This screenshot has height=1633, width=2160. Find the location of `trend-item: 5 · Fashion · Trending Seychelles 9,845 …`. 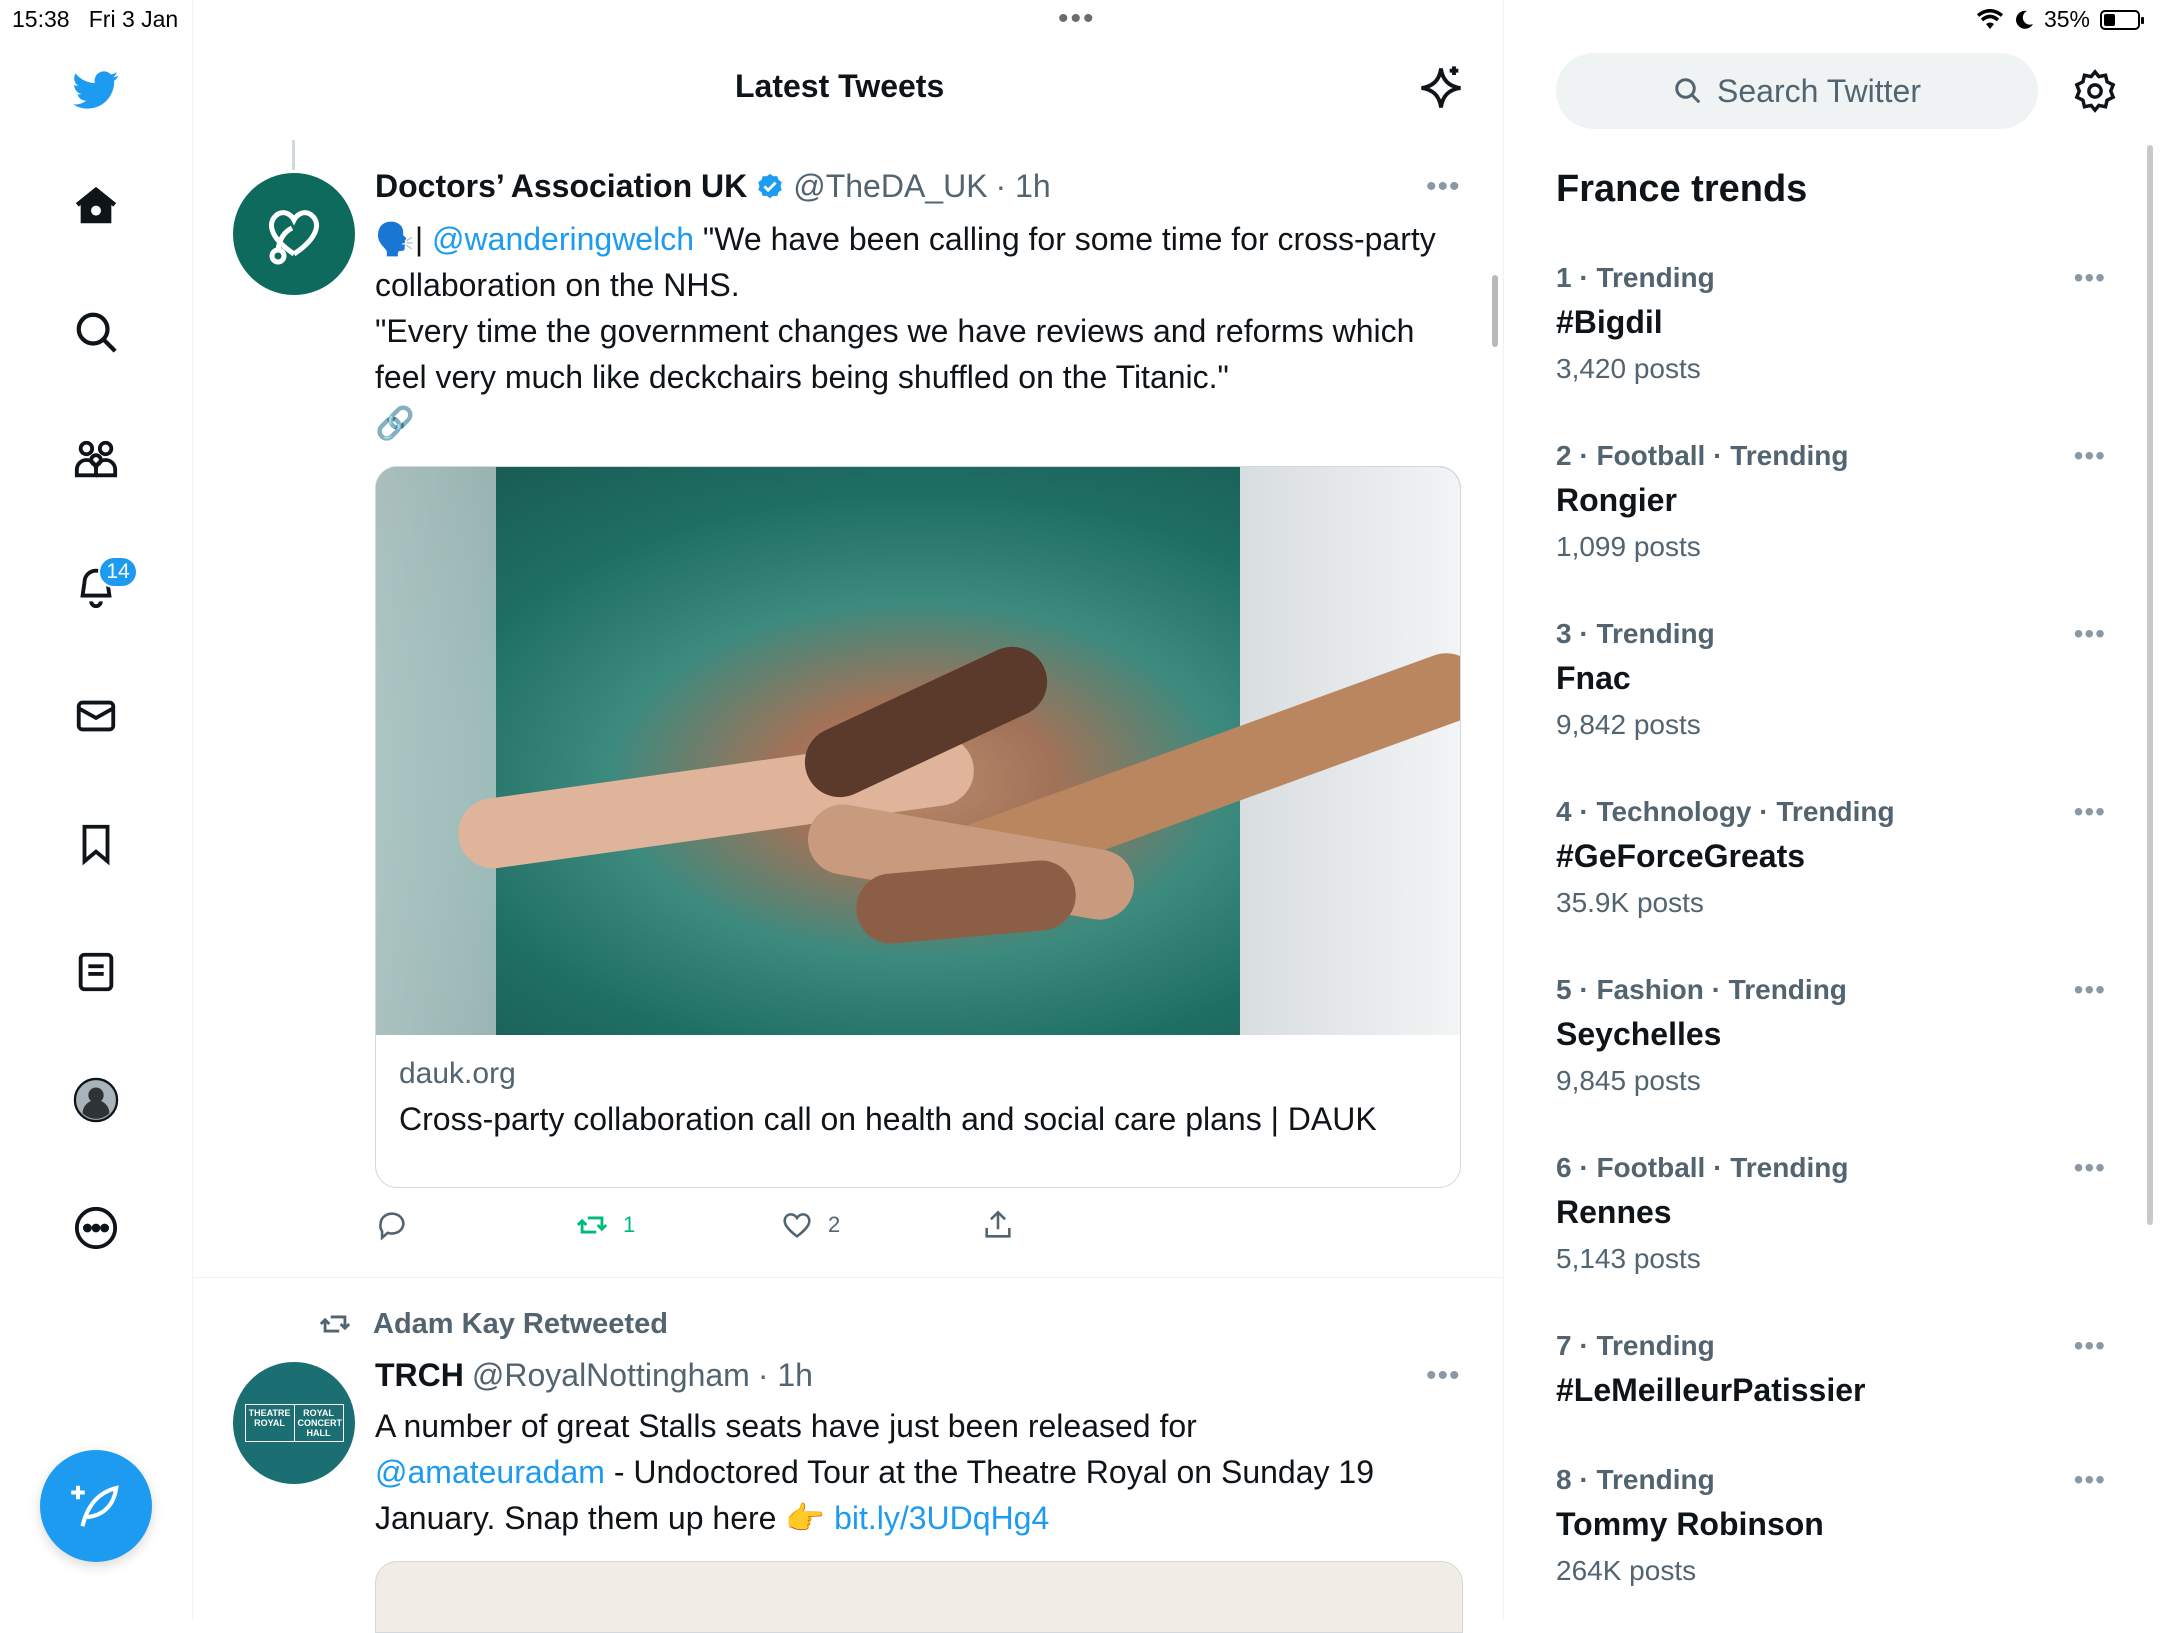

trend-item: 5 · Fashion · Trending Seychelles 9,845 … is located at coordinates (1836, 1035).